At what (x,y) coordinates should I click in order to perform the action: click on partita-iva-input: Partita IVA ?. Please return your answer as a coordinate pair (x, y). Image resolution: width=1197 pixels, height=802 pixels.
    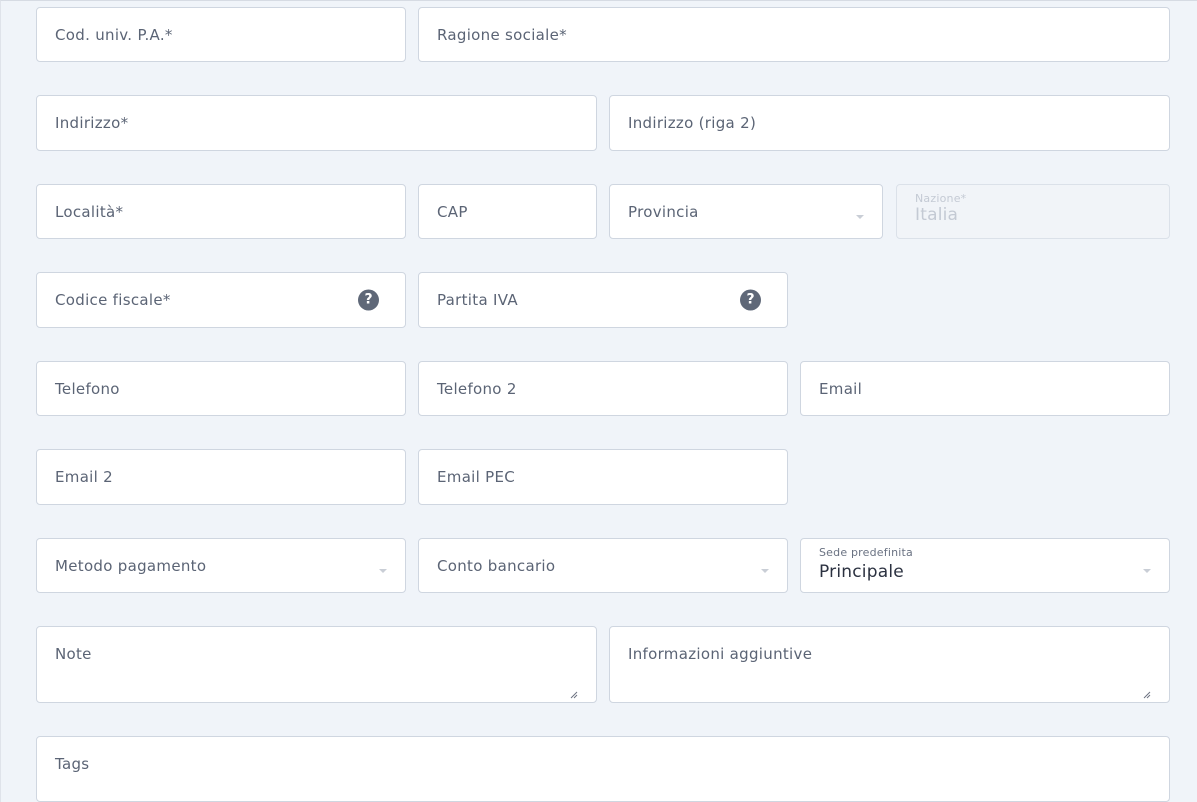
    Looking at the image, I should click on (603, 300).